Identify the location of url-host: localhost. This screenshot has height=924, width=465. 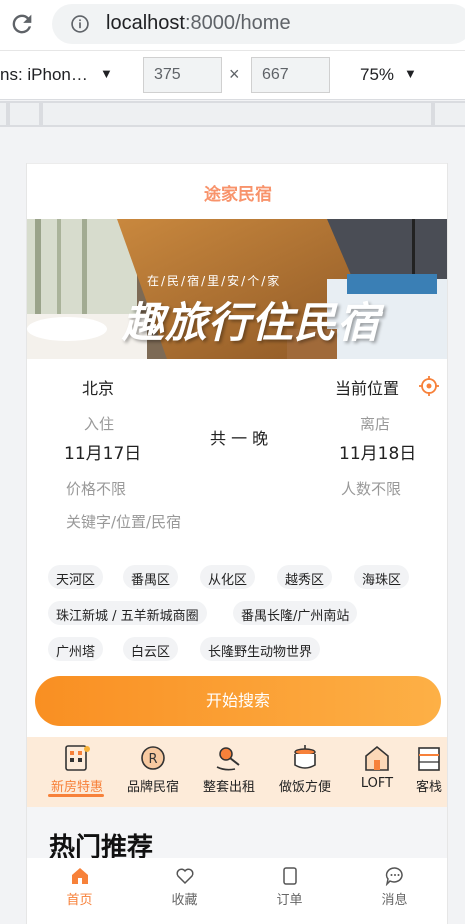
(145, 23).